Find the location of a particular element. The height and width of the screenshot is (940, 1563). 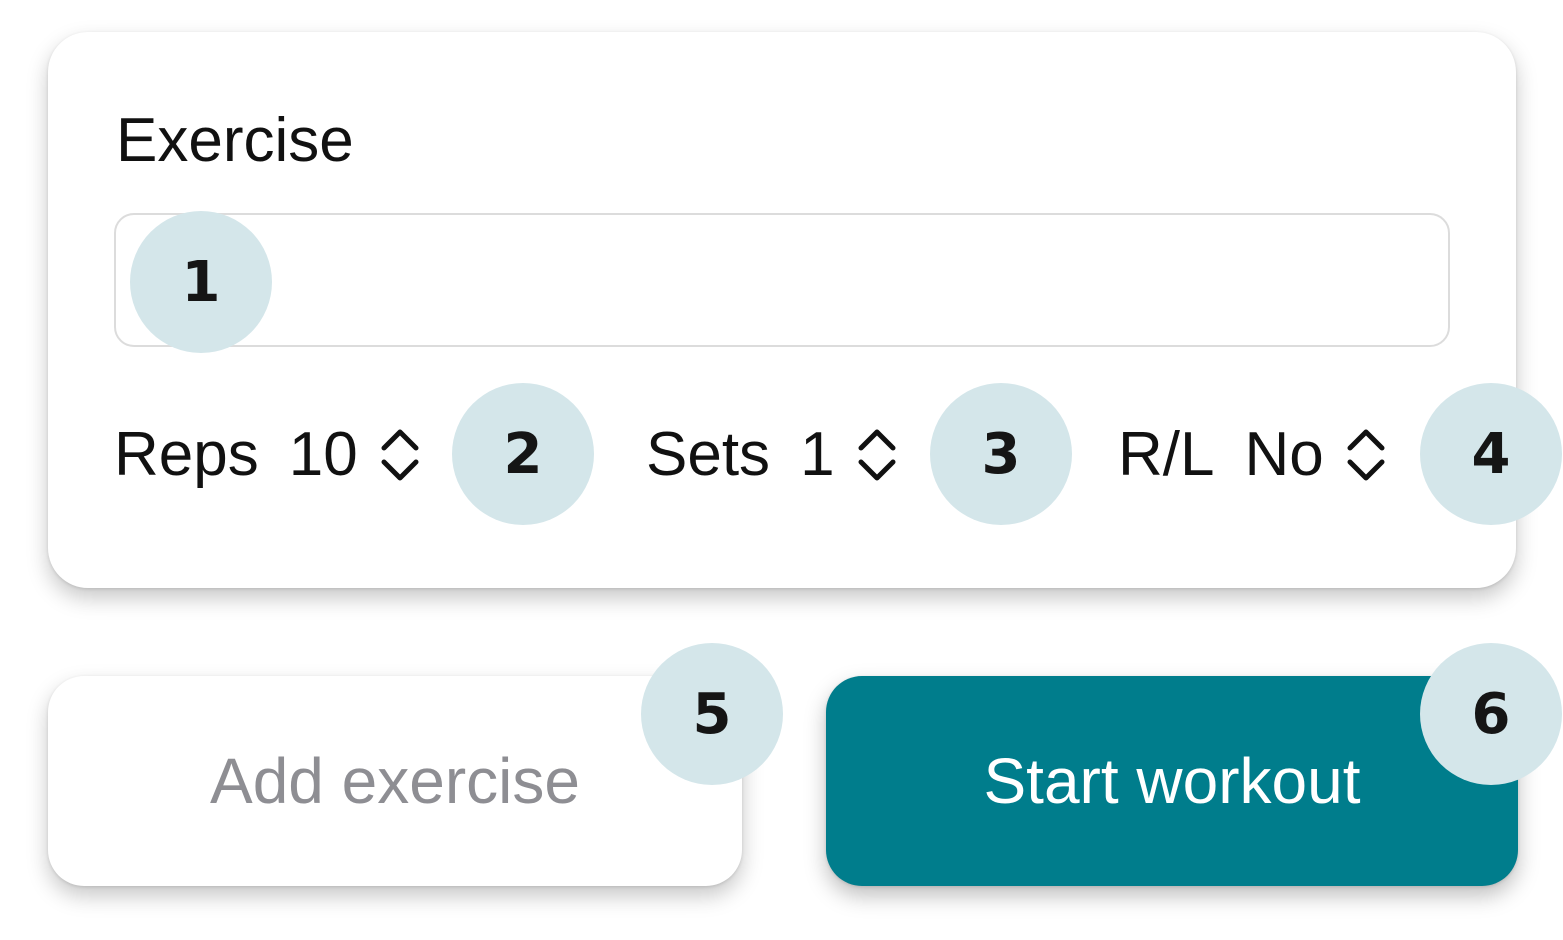

annotation-marker-5: 5 is located at coordinates (712, 714).